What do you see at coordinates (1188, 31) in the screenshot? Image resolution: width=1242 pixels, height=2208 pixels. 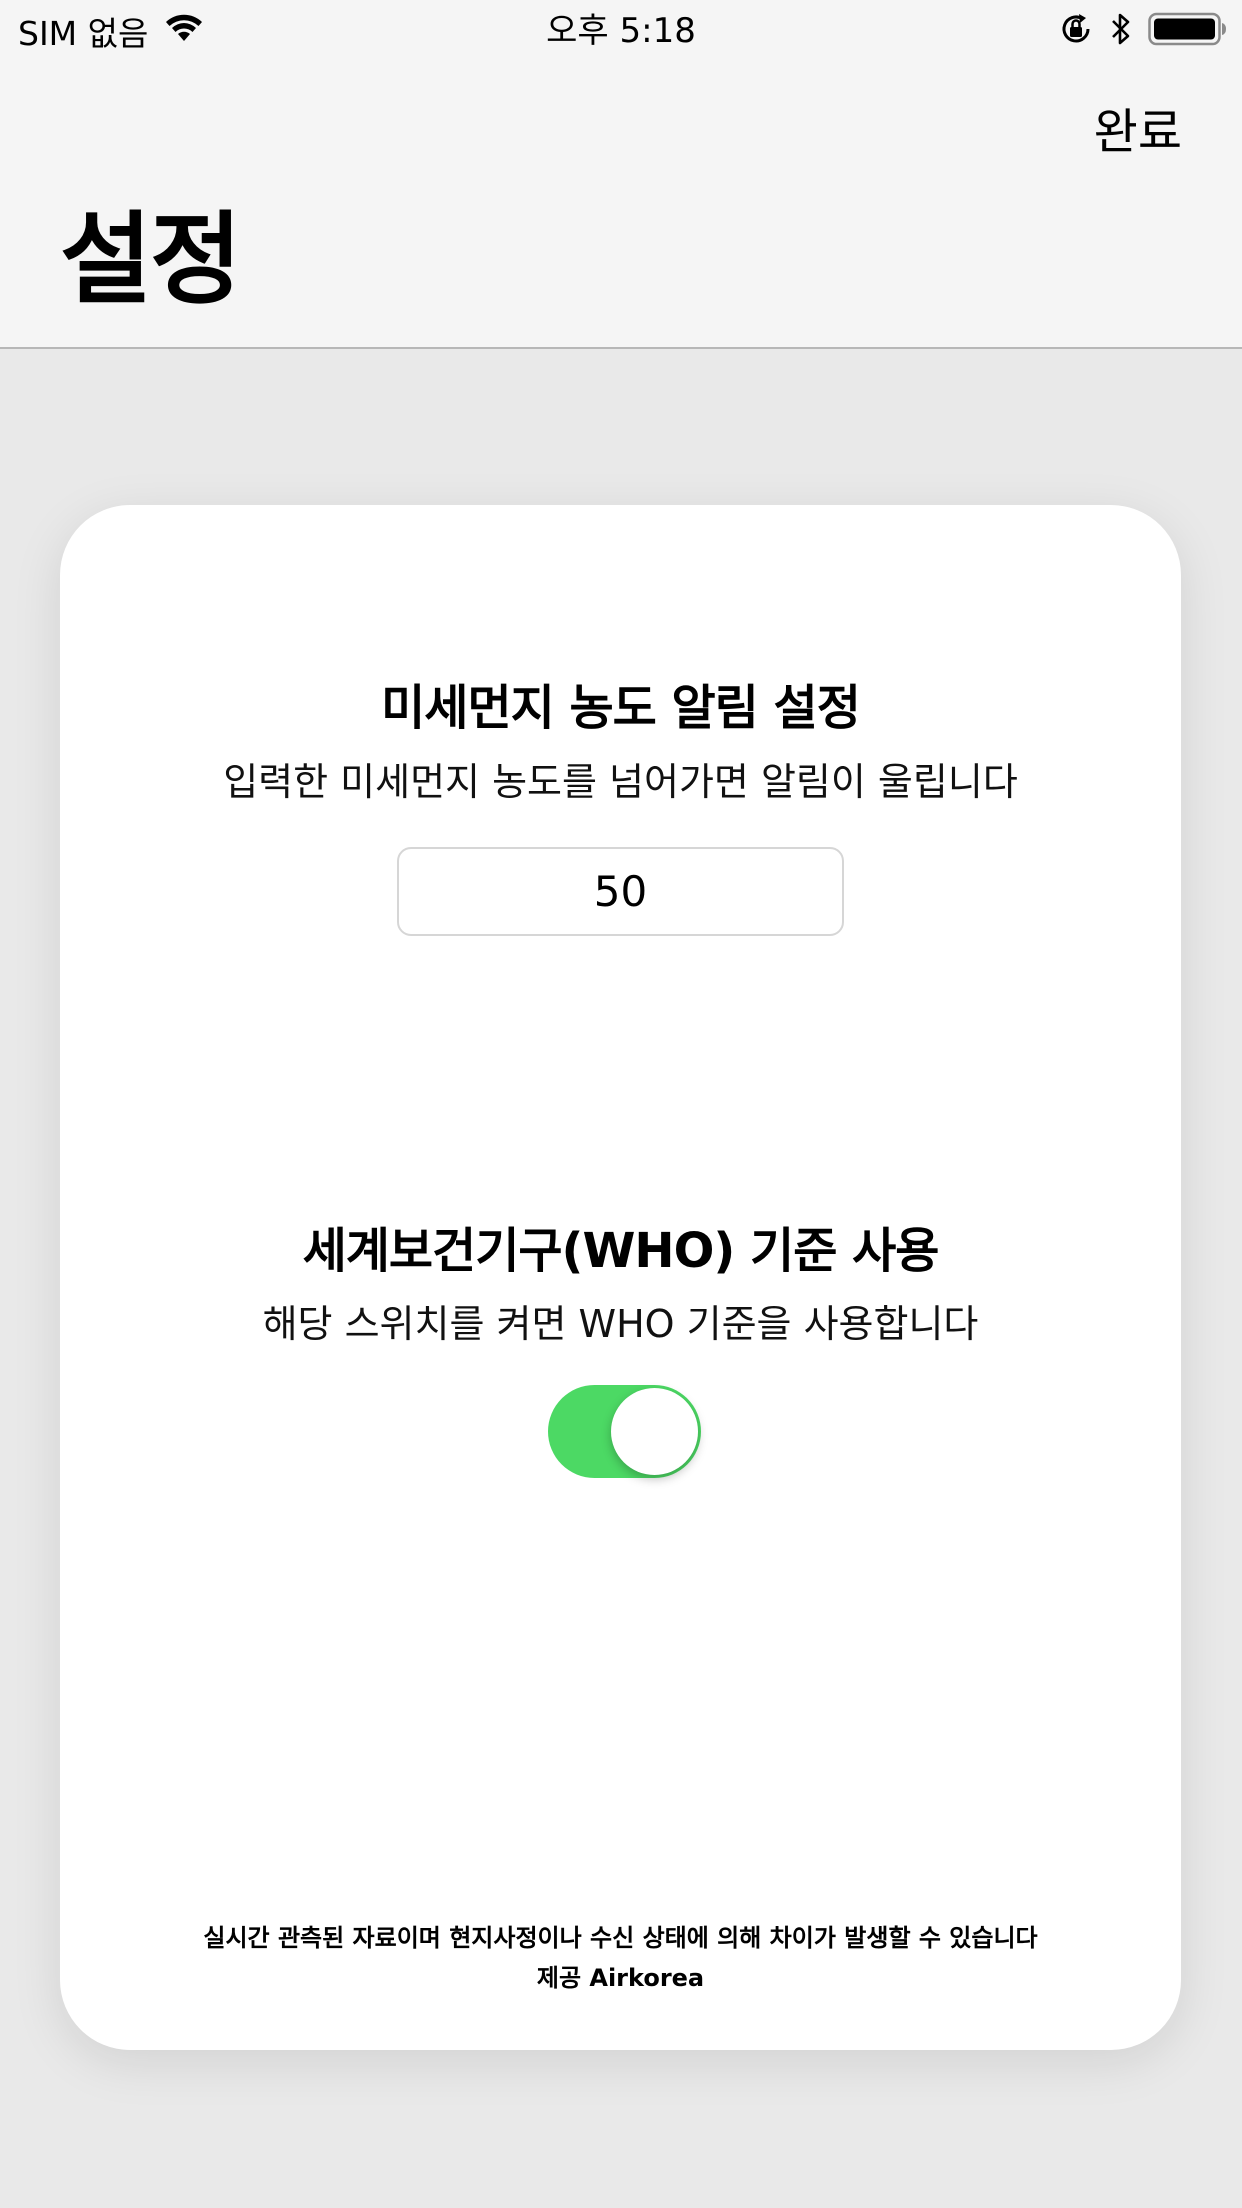 I see `battery-icon` at bounding box center [1188, 31].